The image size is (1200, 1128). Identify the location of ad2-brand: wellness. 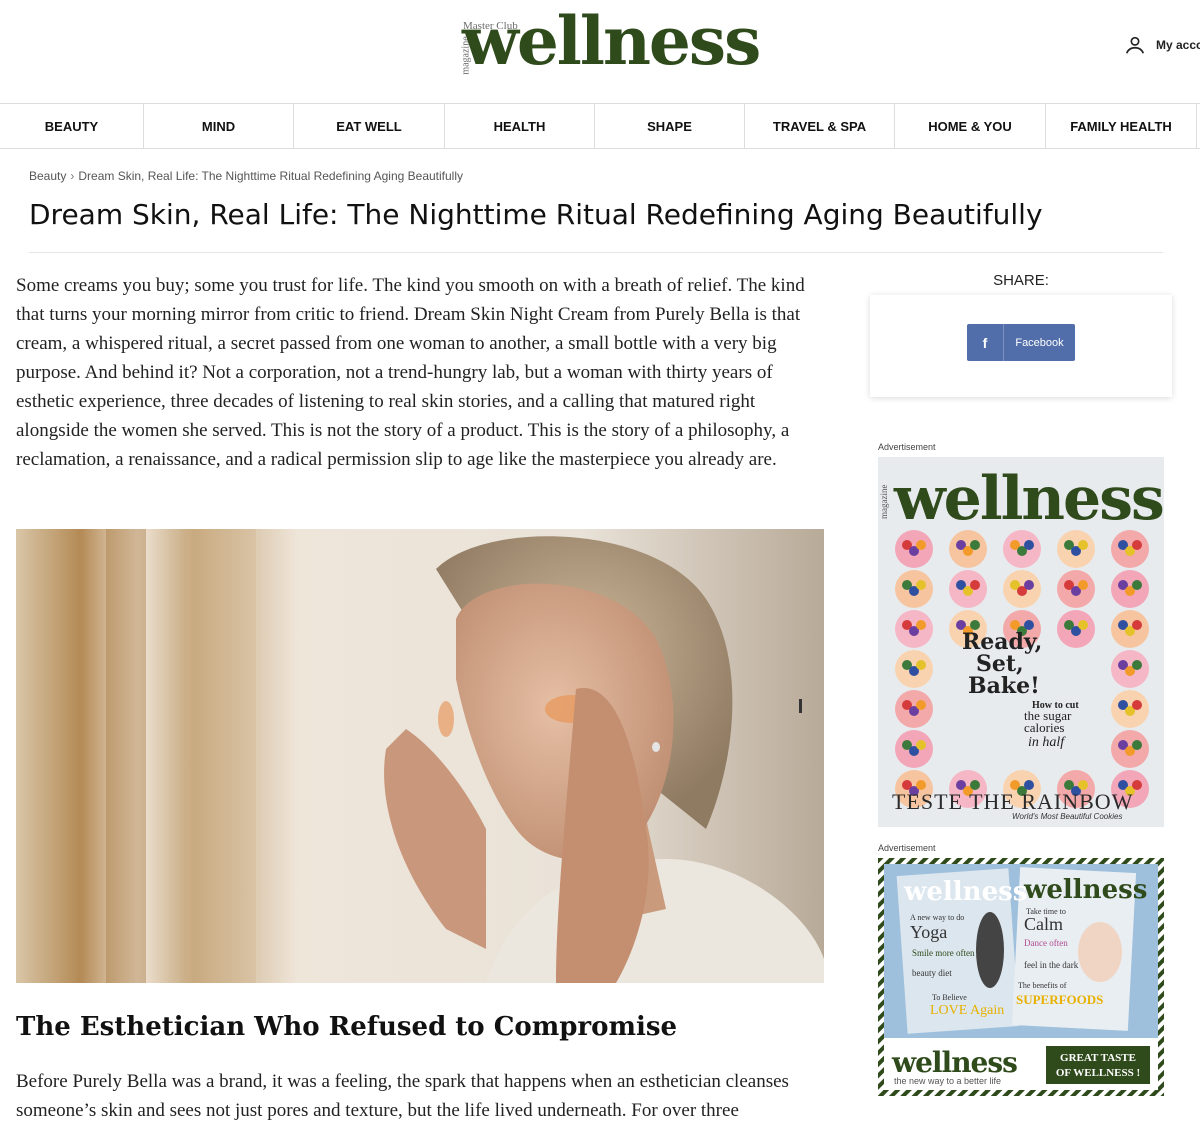
(954, 1062).